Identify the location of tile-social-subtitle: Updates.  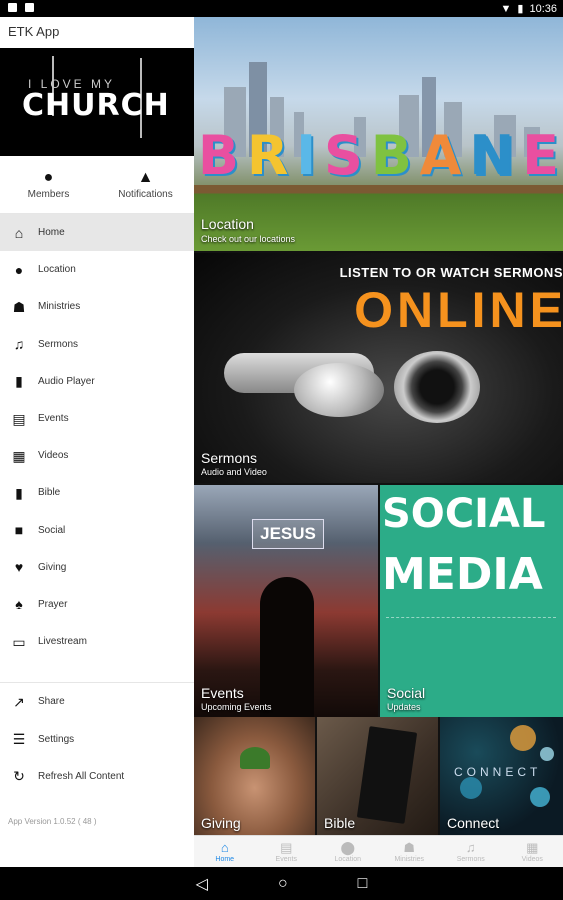
(404, 707).